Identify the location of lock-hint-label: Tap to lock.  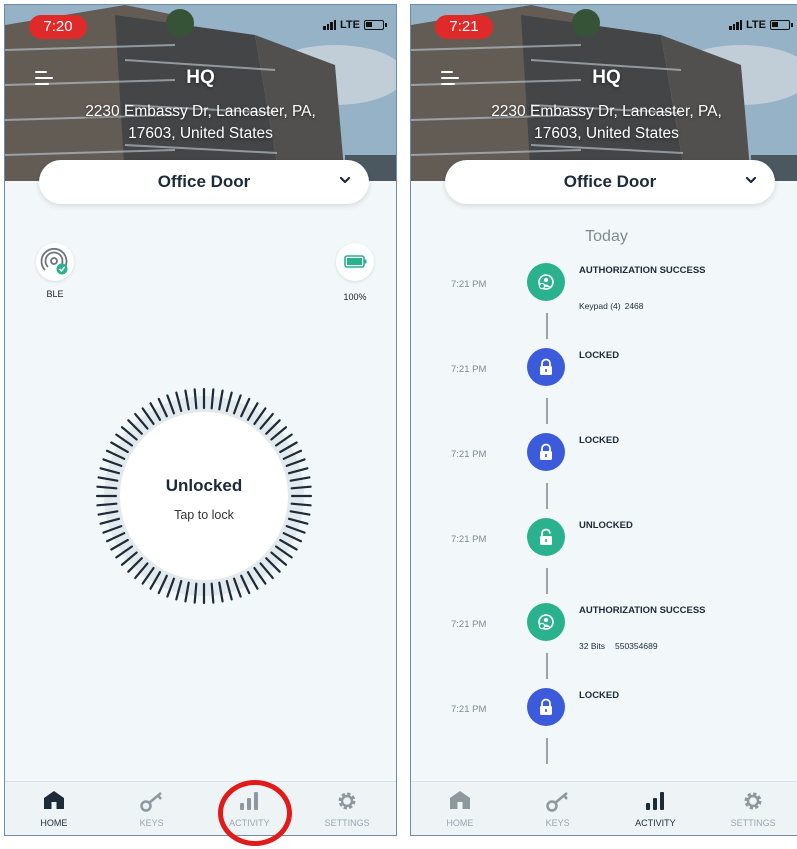
(204, 515).